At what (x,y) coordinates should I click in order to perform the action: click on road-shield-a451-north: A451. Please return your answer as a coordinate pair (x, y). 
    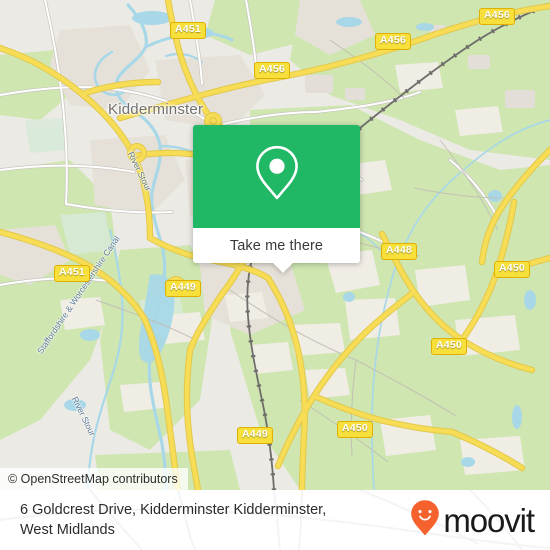
    Looking at the image, I should click on (188, 30).